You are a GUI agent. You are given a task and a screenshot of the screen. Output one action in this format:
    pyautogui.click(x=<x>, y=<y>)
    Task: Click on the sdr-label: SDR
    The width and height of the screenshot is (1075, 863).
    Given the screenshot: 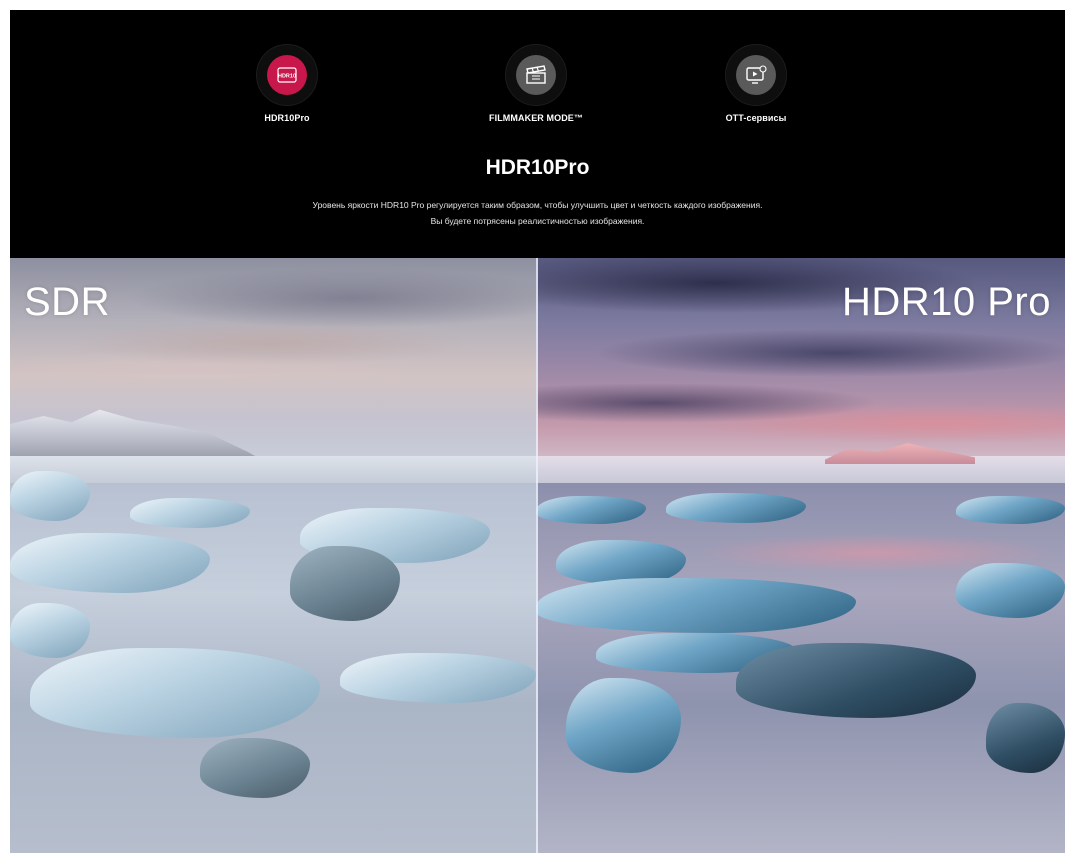 What is the action you would take?
    pyautogui.click(x=67, y=302)
    